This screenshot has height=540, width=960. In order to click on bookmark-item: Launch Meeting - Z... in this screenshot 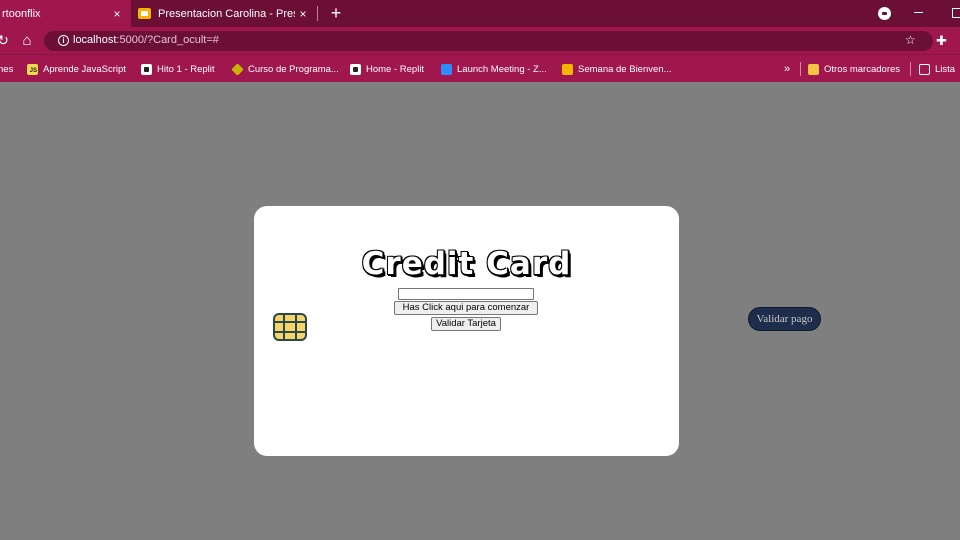, I will do `click(494, 69)`.